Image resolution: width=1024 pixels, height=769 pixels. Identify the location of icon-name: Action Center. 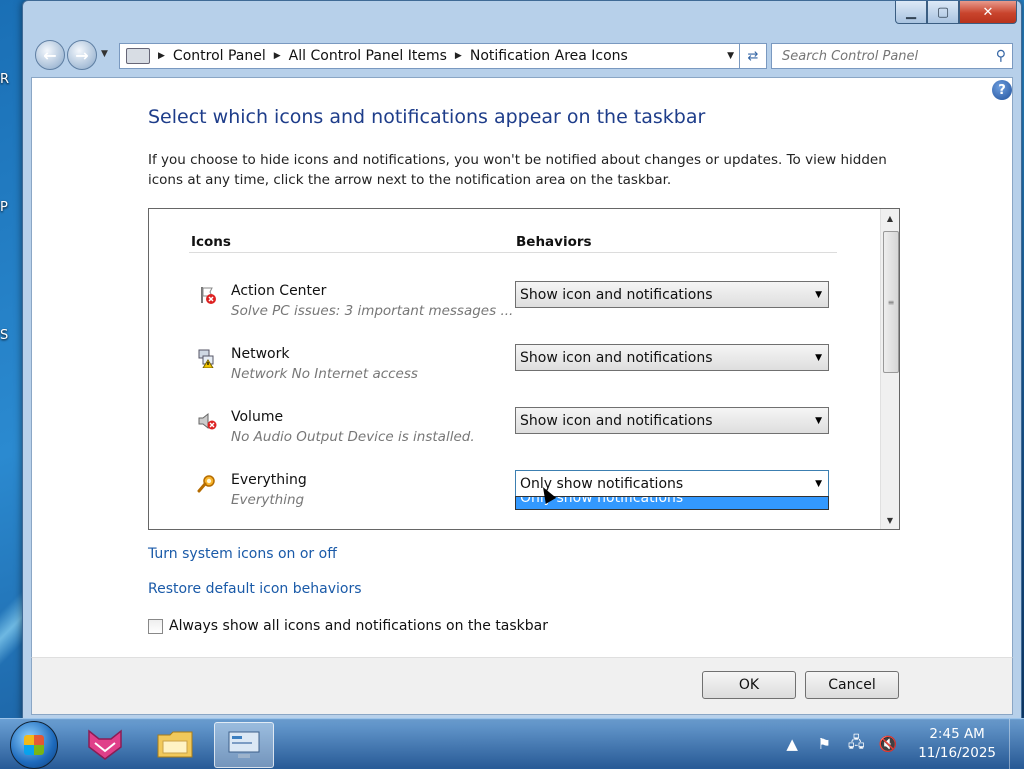
(279, 291).